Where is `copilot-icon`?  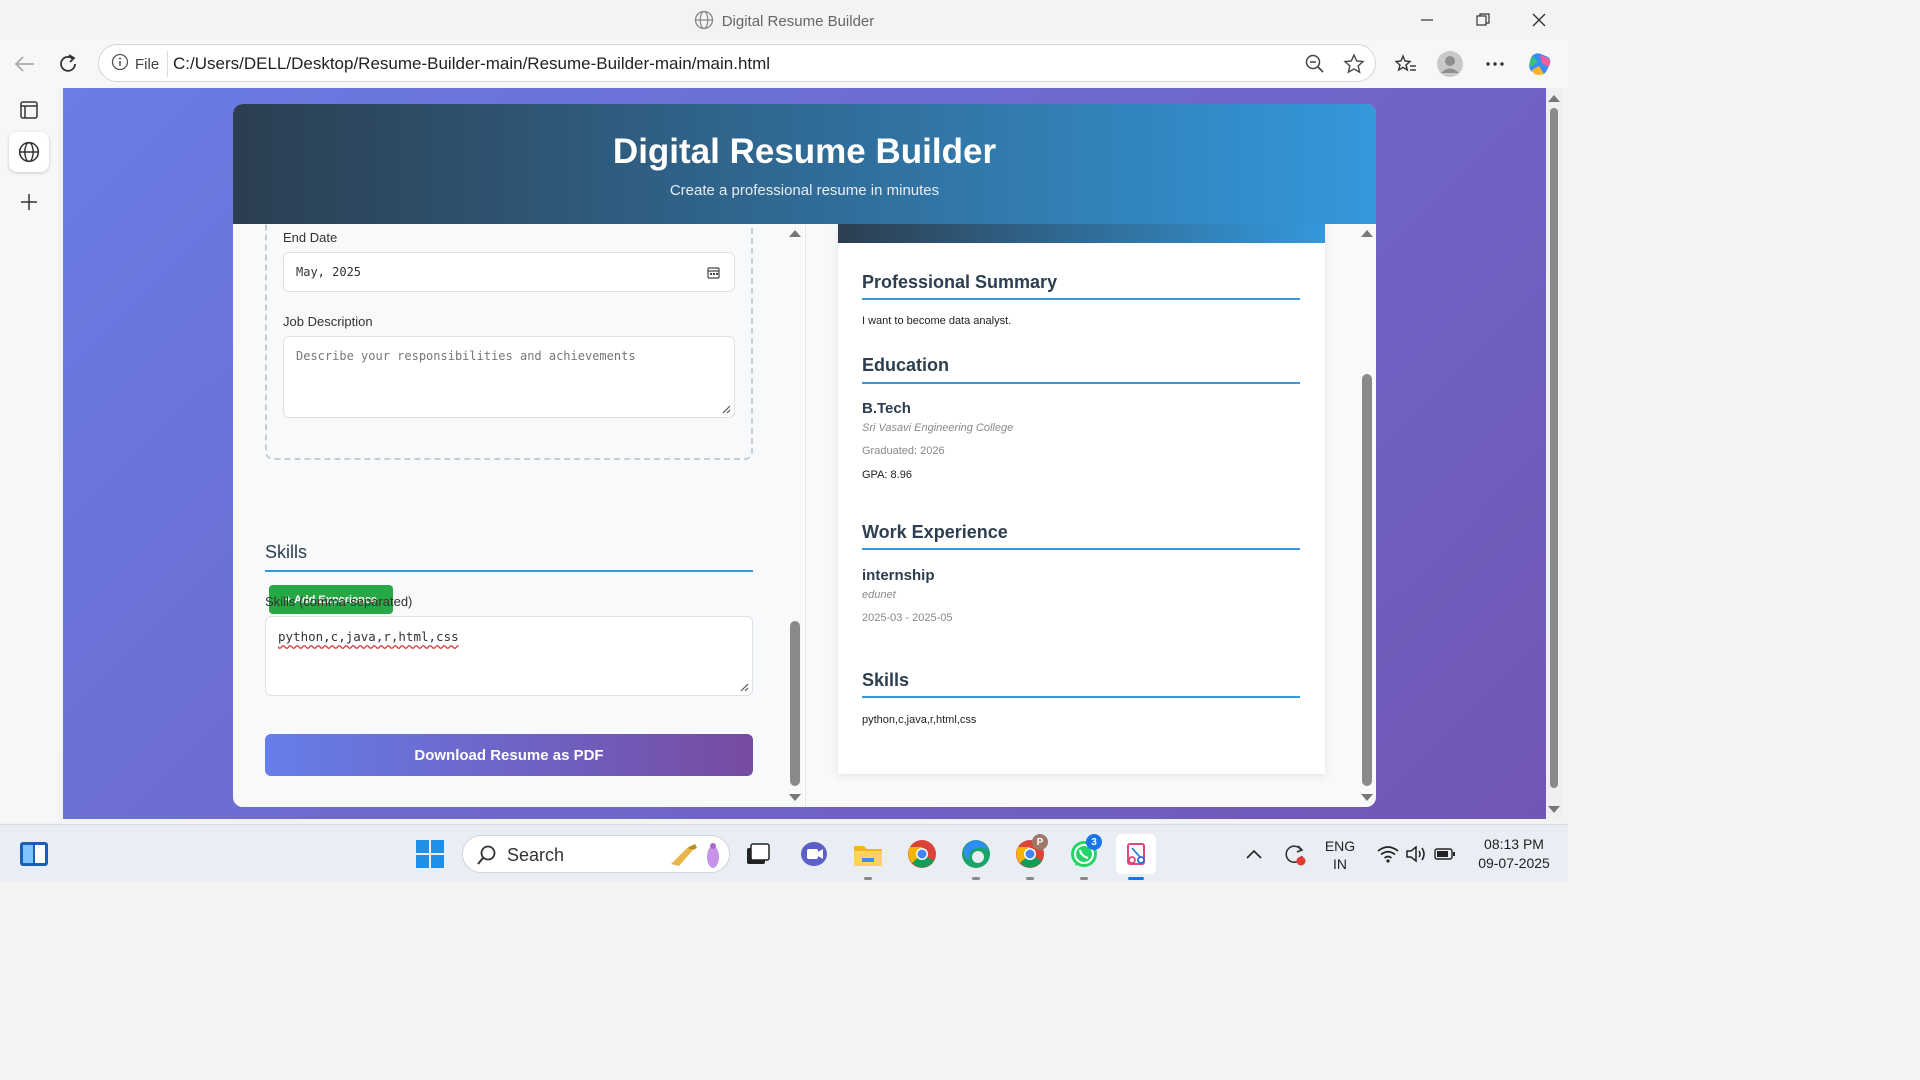 copilot-icon is located at coordinates (1540, 64).